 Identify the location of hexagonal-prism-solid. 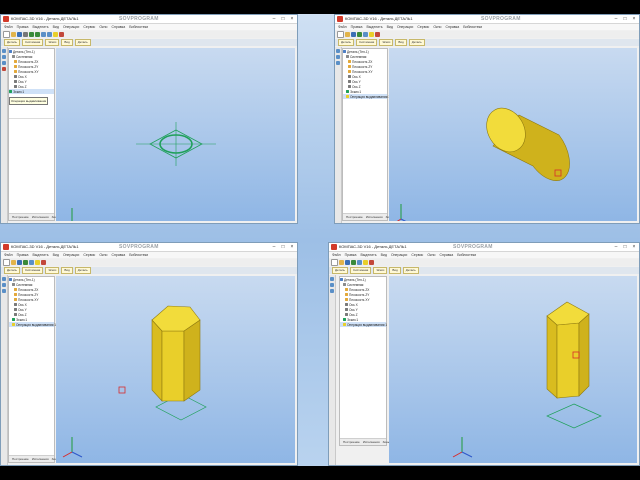
(176, 353).